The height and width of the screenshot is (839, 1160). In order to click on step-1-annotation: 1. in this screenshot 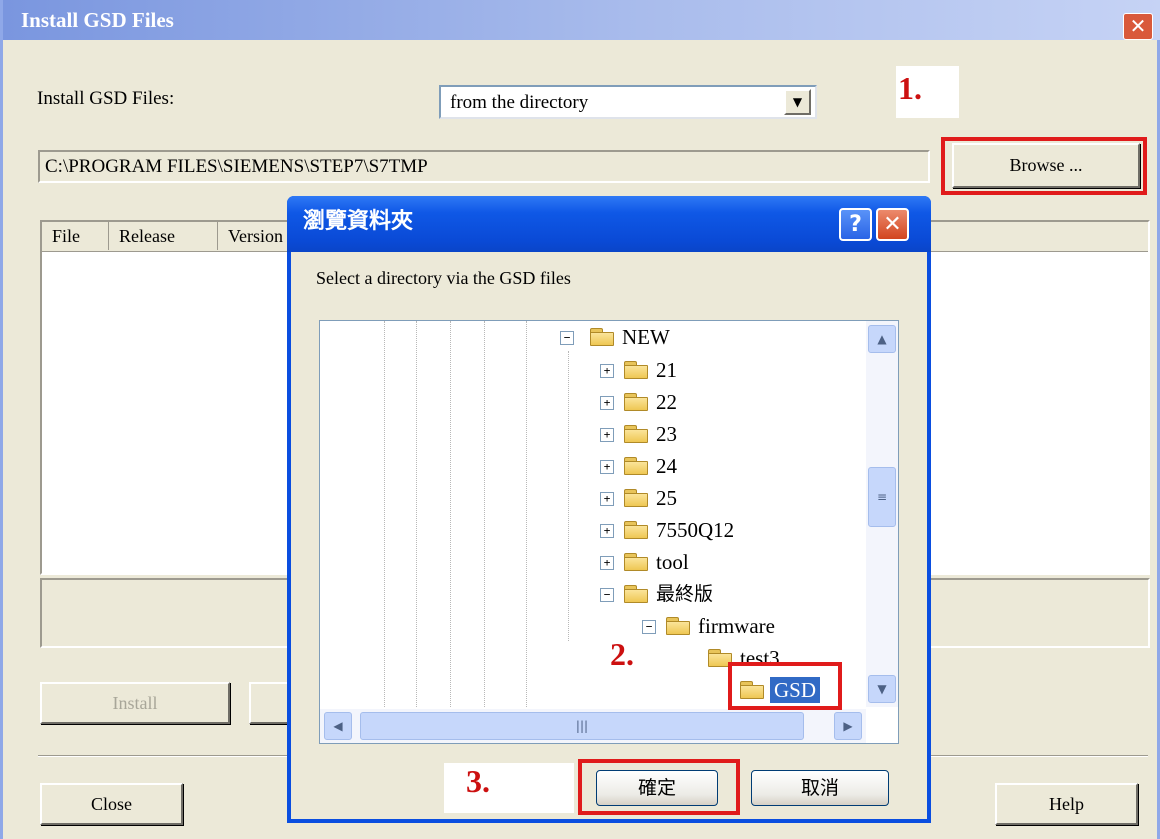, I will do `click(910, 88)`.